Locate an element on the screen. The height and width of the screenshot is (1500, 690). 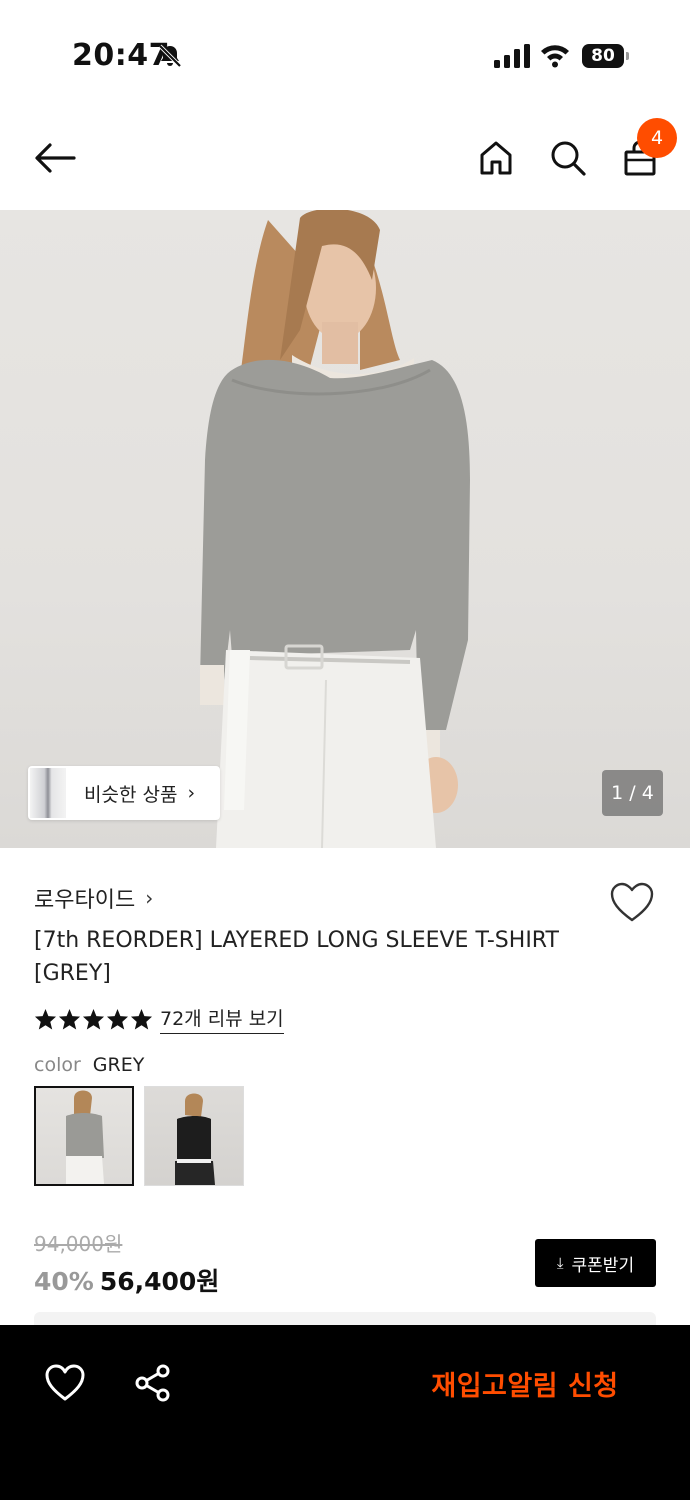
similar-products-label: 비슷한 상품 is located at coordinates (131, 794).